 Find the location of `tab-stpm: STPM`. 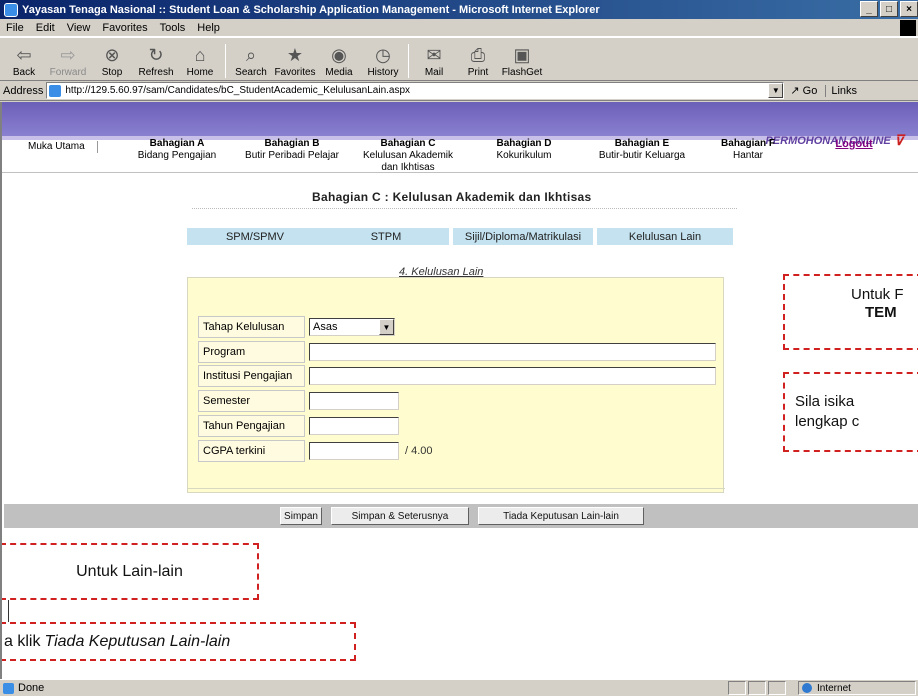

tab-stpm: STPM is located at coordinates (386, 236).